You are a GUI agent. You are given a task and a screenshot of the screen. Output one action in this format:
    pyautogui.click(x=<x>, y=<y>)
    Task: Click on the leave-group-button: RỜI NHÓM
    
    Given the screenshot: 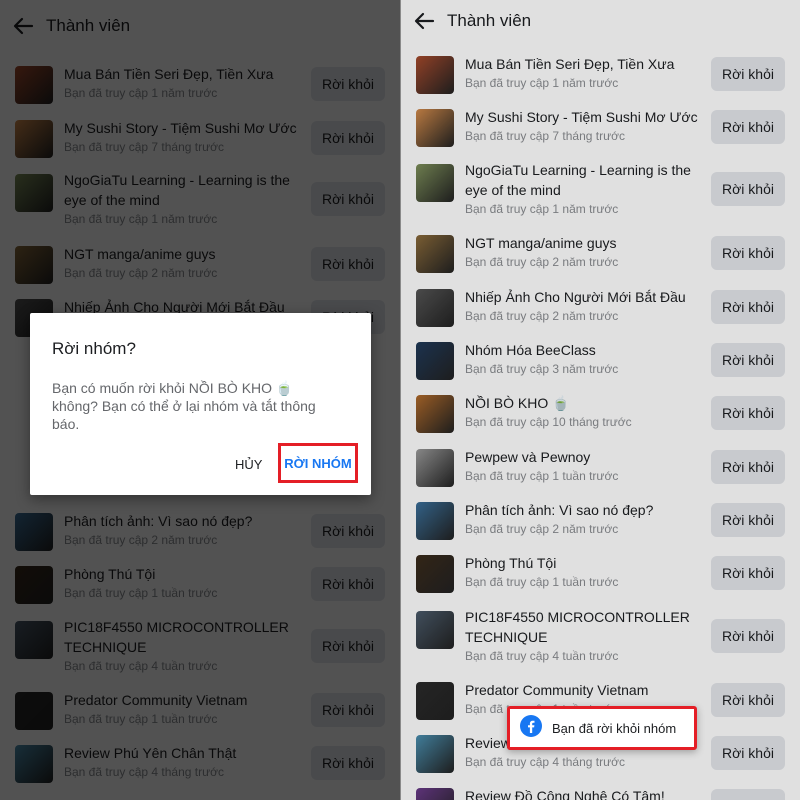 What is the action you would take?
    pyautogui.click(x=318, y=463)
    